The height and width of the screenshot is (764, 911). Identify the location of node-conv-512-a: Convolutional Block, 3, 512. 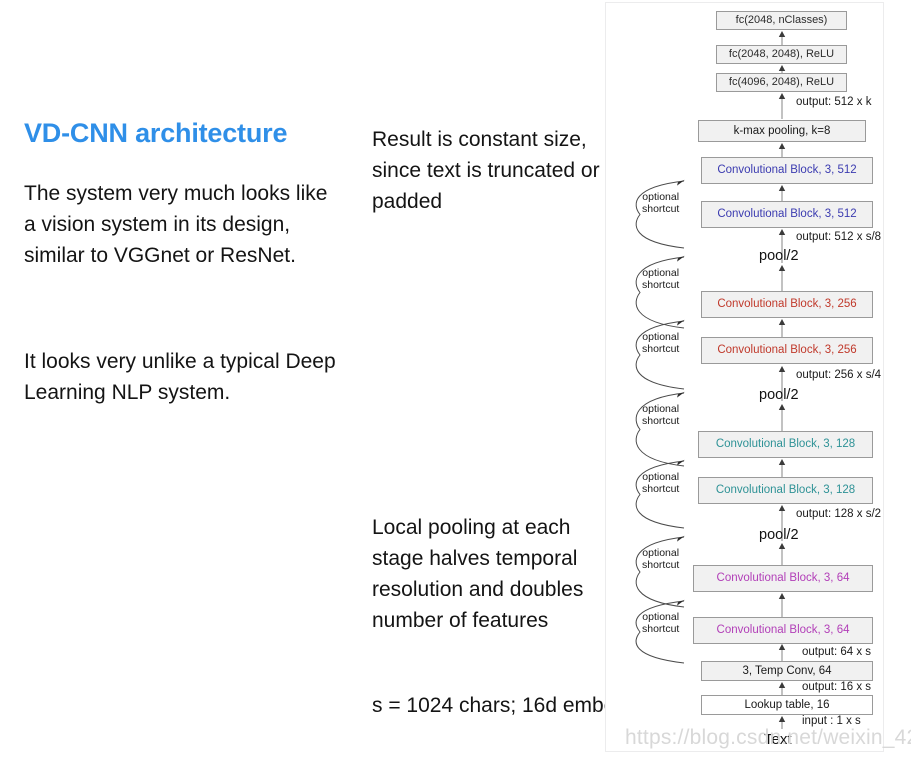
(787, 214).